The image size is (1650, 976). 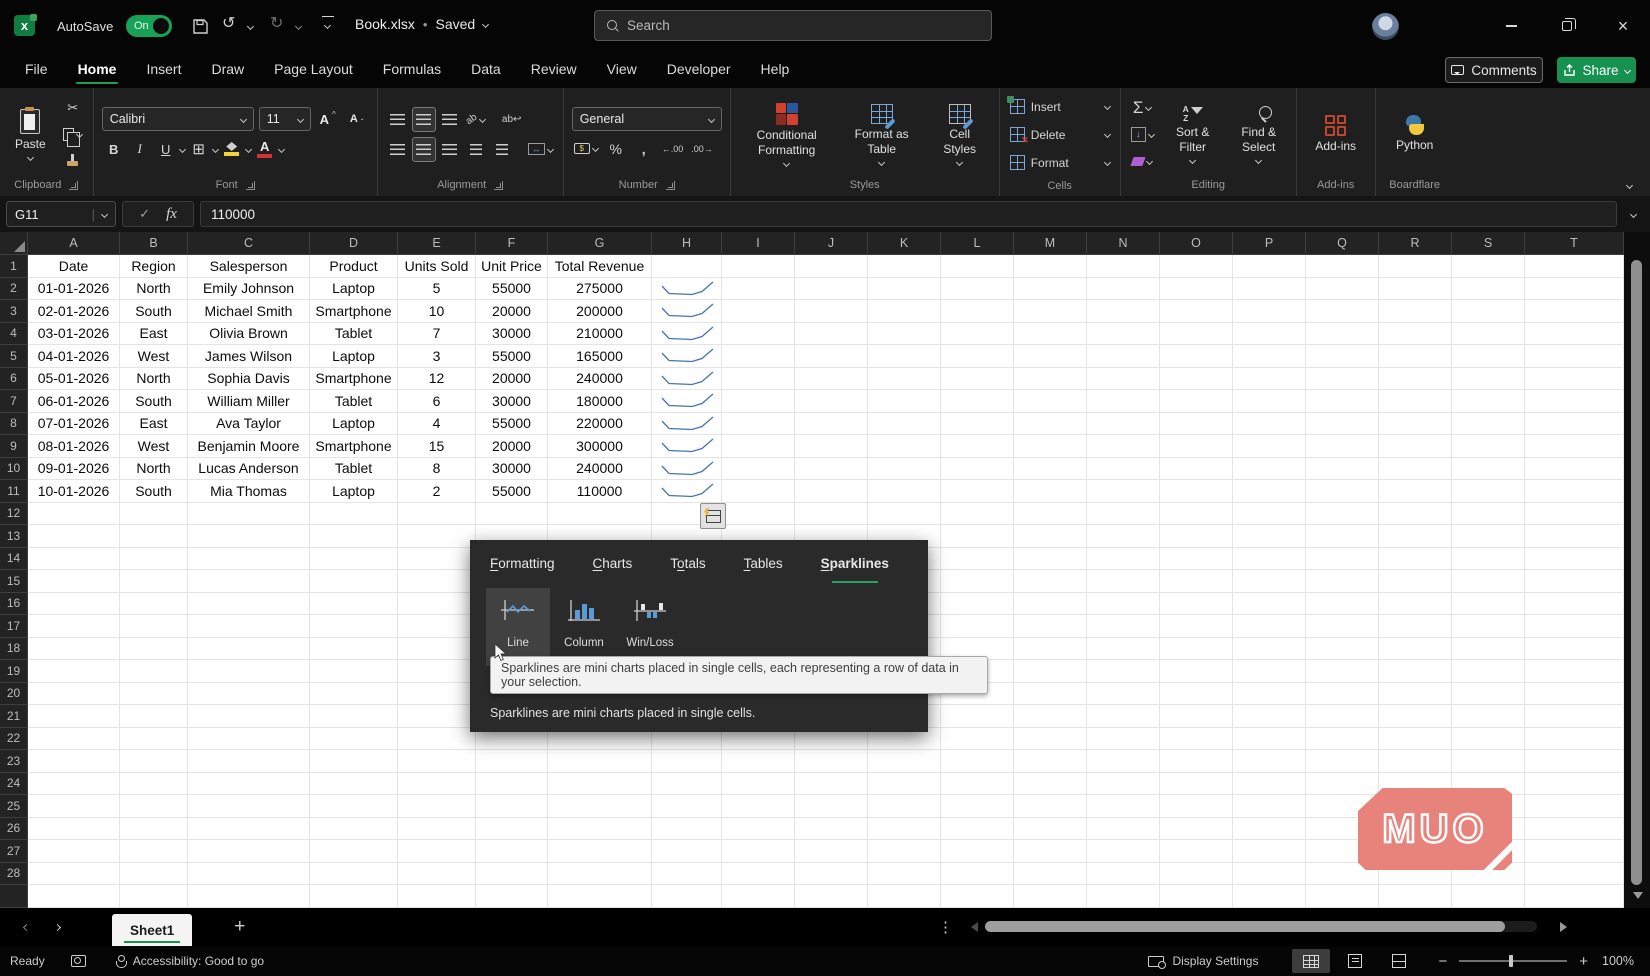 I want to click on cell-Q17, so click(x=1342, y=626).